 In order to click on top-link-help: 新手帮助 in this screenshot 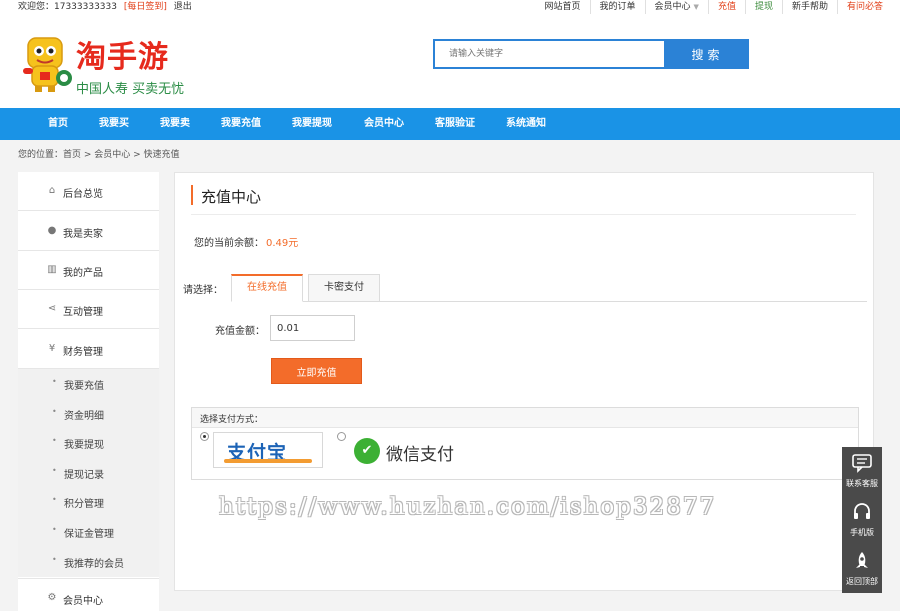, I will do `click(810, 7)`.